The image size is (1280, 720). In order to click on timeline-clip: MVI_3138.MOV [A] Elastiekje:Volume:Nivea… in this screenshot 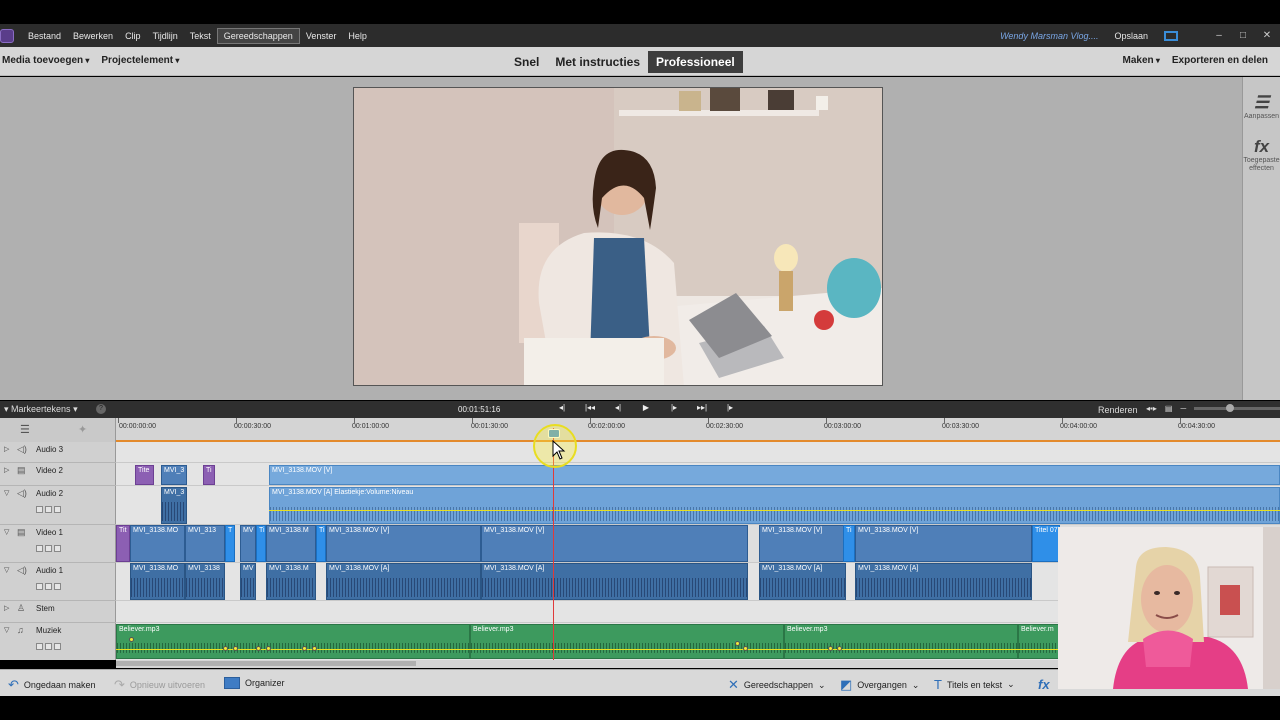, I will do `click(774, 505)`.